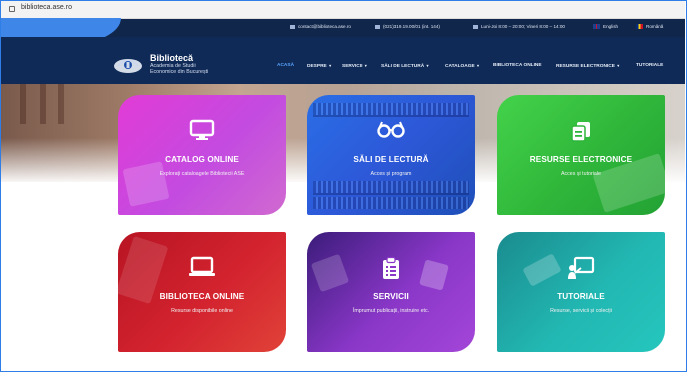  What do you see at coordinates (391, 159) in the screenshot?
I see `tile-title: SĂLI DE LECTURĂ` at bounding box center [391, 159].